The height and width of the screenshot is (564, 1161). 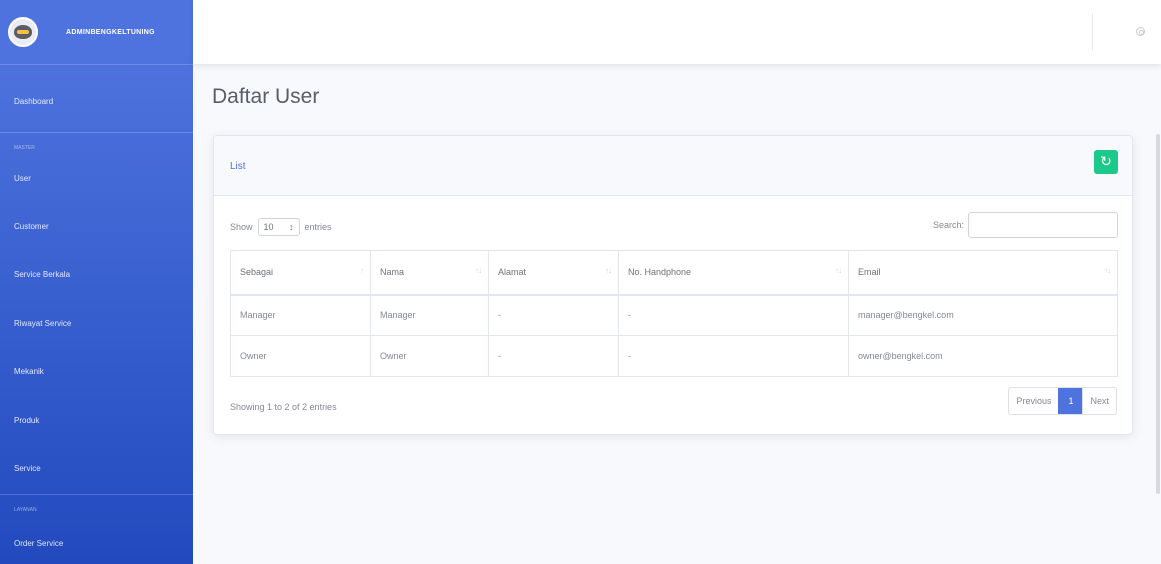 I want to click on column-header-email: Email ↑↓, so click(x=983, y=273).